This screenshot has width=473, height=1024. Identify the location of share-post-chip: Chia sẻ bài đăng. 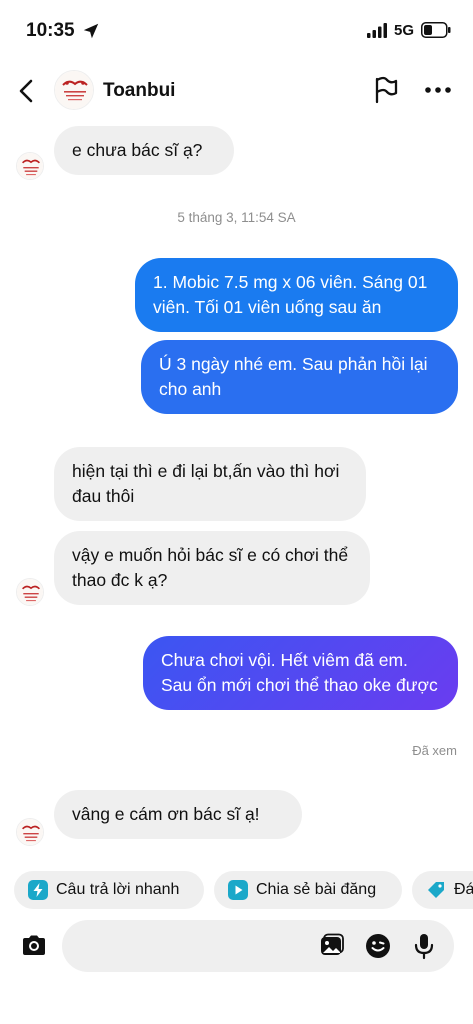
(308, 890).